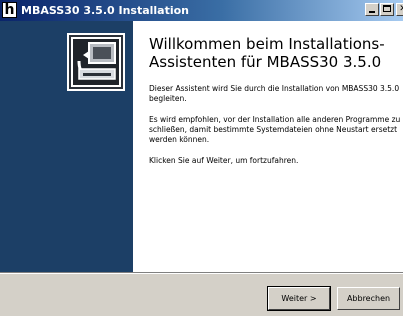 The image size is (403, 316). I want to click on title-bar: h MBASS30 3.5.0 Installation ✕, so click(201, 10).